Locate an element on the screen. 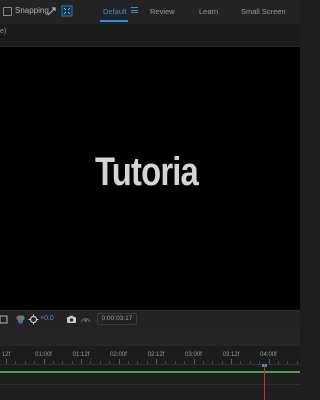  color-channels-icon is located at coordinates (20, 319).